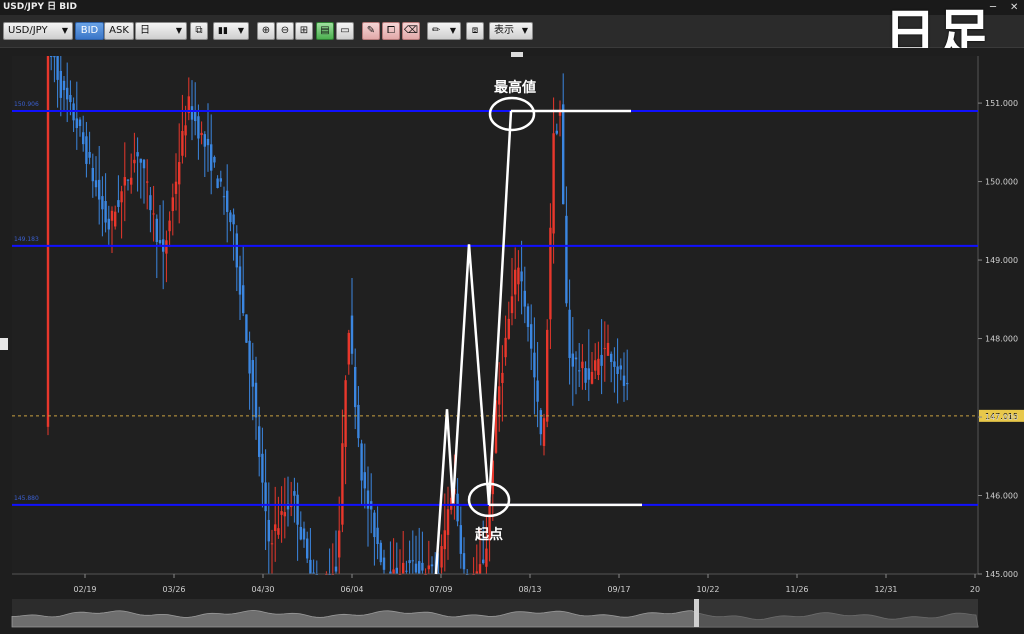  What do you see at coordinates (444, 31) in the screenshot?
I see `pen-select: ✏ ▼` at bounding box center [444, 31].